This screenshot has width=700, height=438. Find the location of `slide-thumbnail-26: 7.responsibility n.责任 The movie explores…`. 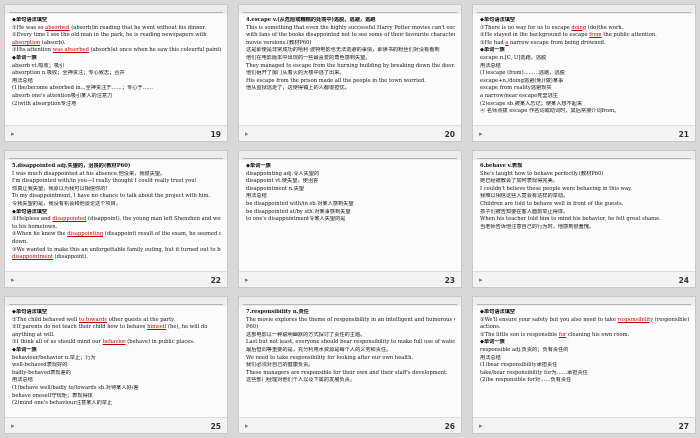

slide-thumbnail-26: 7.responsibility n.责任 The movie explores… is located at coordinates (350, 365).